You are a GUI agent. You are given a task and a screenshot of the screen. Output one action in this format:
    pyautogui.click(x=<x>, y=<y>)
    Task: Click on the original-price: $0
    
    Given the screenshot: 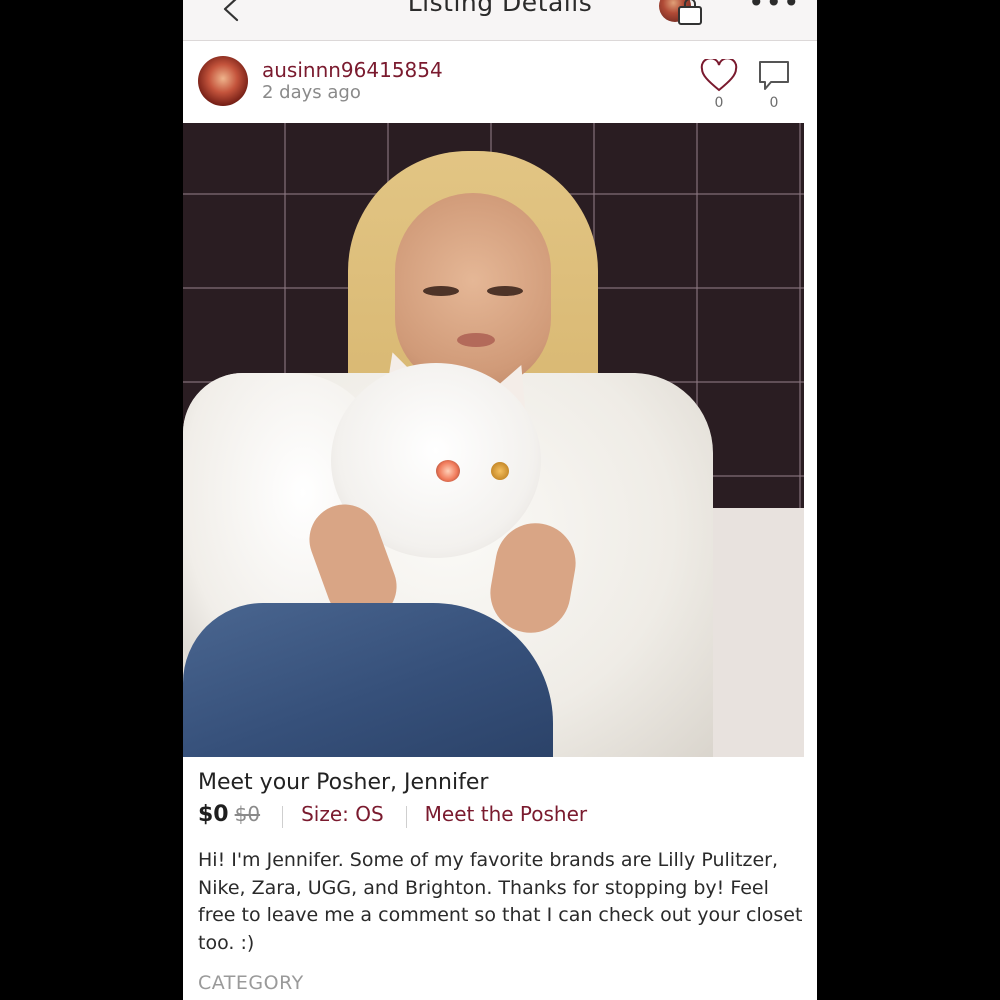 What is the action you would take?
    pyautogui.click(x=247, y=814)
    